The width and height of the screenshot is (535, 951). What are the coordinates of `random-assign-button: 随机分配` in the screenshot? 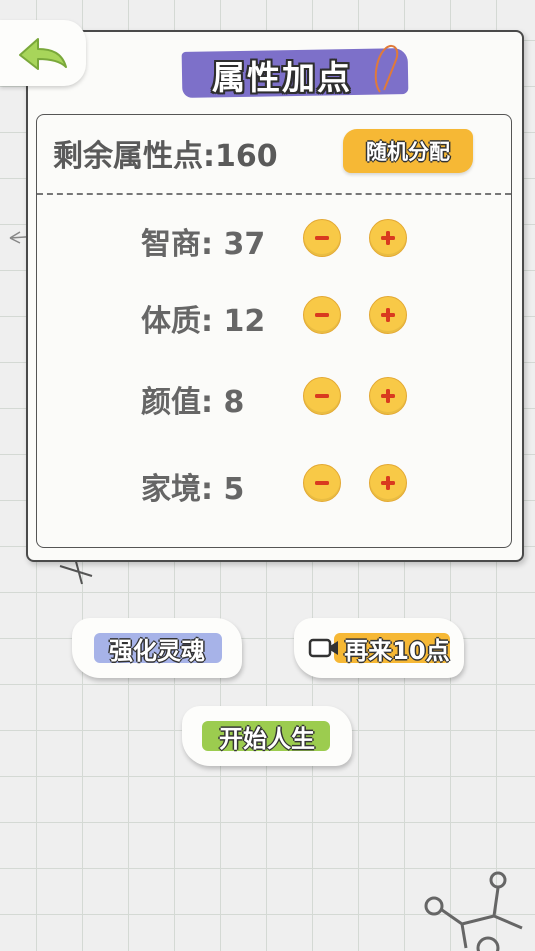 It's located at (408, 151).